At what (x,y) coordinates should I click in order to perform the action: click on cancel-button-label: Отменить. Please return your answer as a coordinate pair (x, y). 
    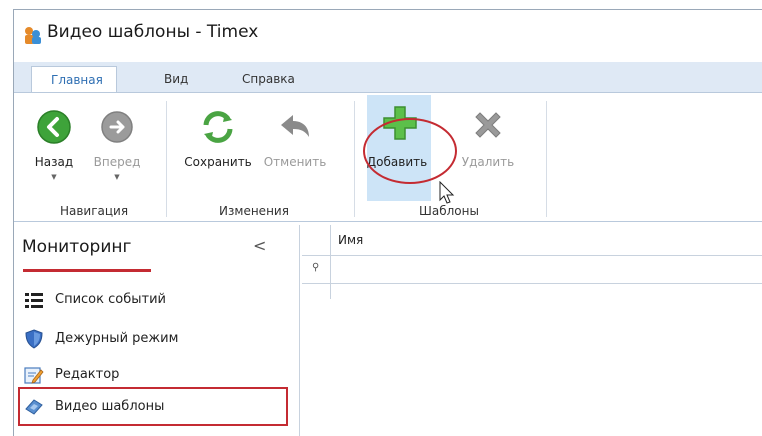
    Looking at the image, I should click on (295, 162).